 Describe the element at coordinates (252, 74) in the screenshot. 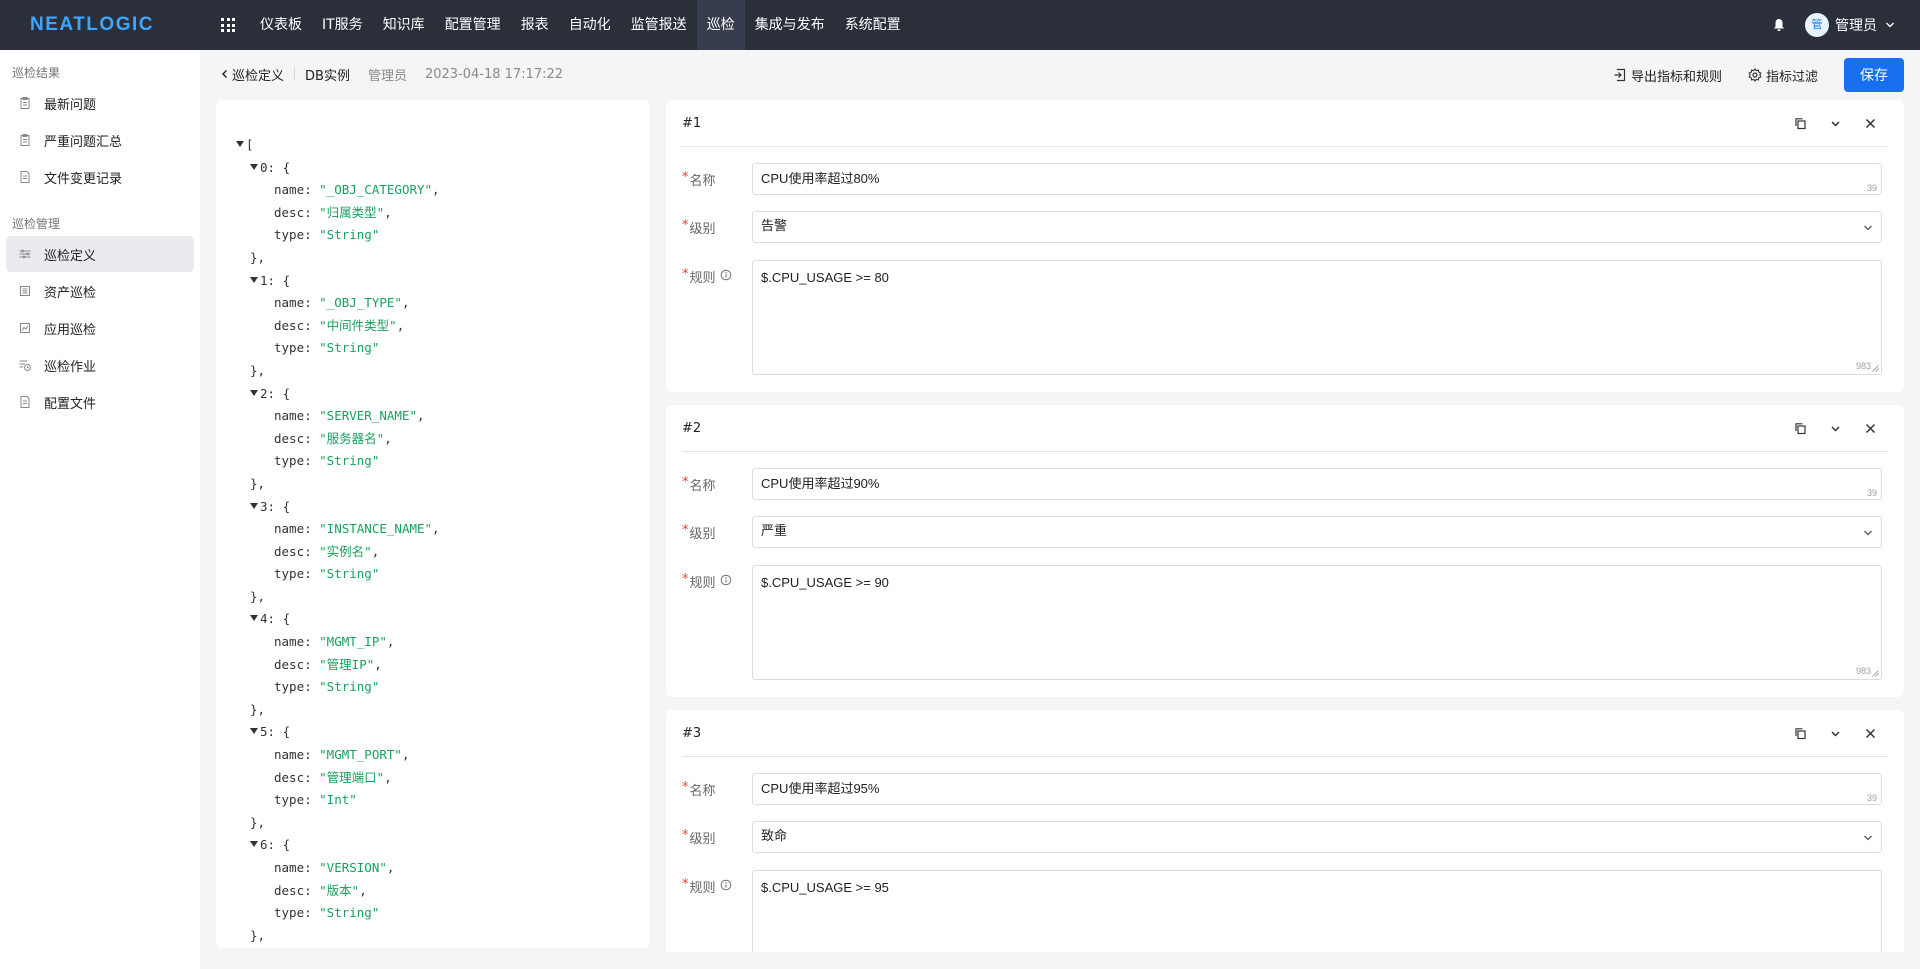

I see `back-link: 巡检定义` at that location.